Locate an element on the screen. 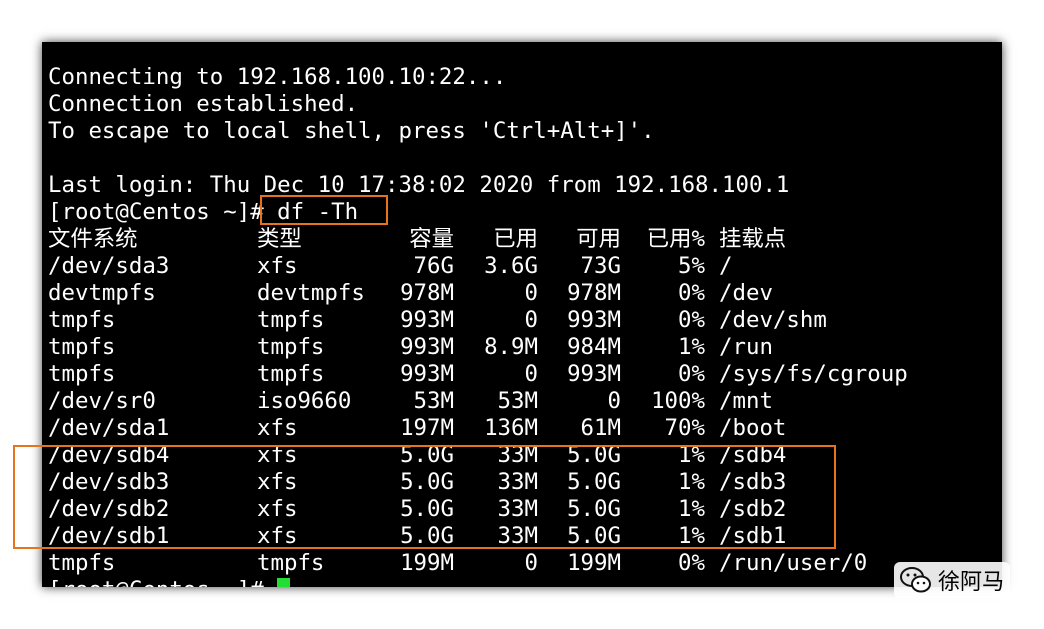 Image resolution: width=1044 pixels, height=629 pixels. df-row: devtmpfs devtmpfs 978M 0 978M 0% /dev is located at coordinates (522, 293).